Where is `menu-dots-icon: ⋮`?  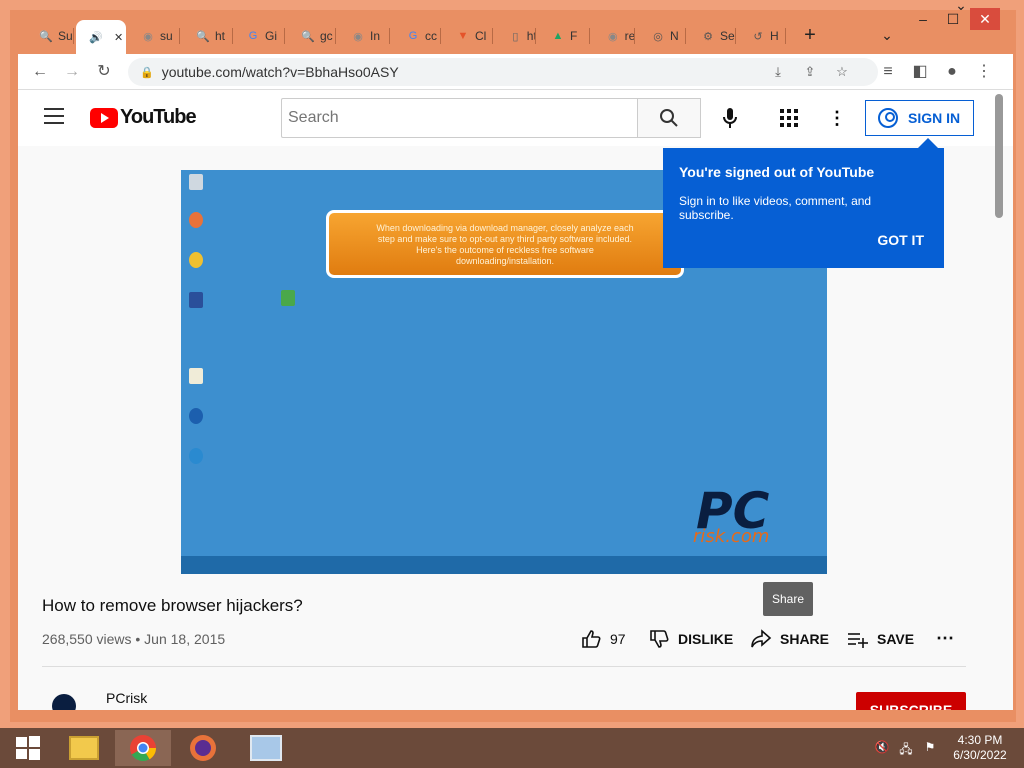
menu-dots-icon: ⋮ is located at coordinates (984, 72).